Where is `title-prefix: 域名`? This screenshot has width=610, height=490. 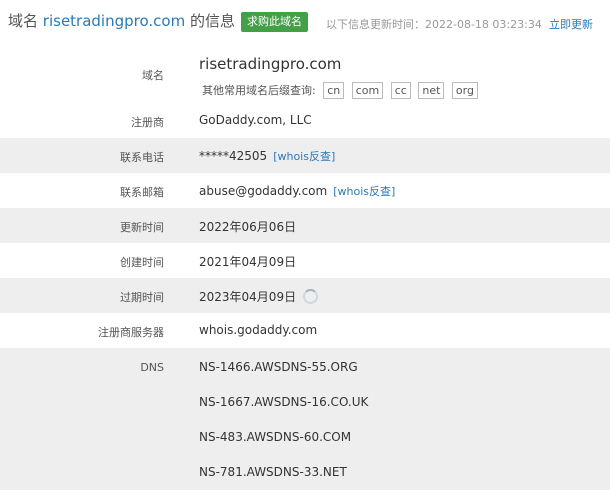
title-prefix: 域名 is located at coordinates (23, 21).